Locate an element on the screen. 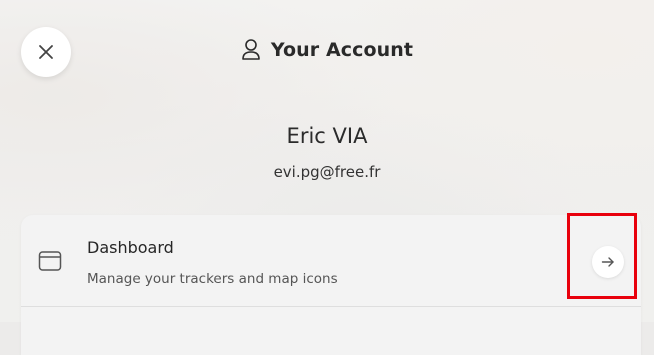 Image resolution: width=654 pixels, height=355 pixels. row-divider is located at coordinates (331, 306).